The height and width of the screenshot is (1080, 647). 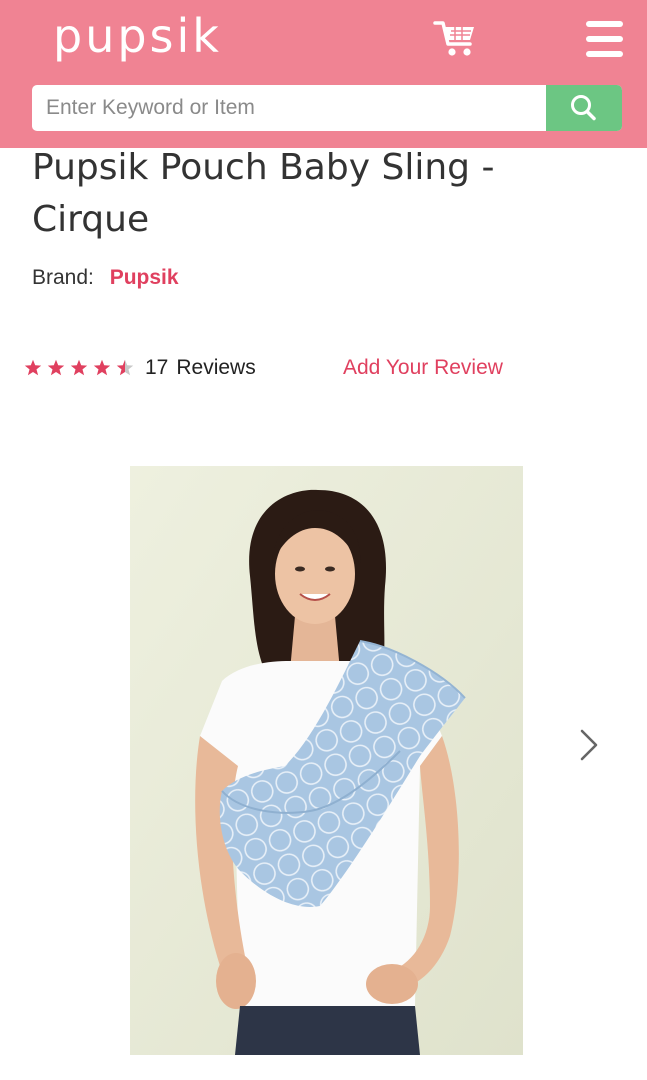 I want to click on shopping-cart-icon, so click(x=453, y=38).